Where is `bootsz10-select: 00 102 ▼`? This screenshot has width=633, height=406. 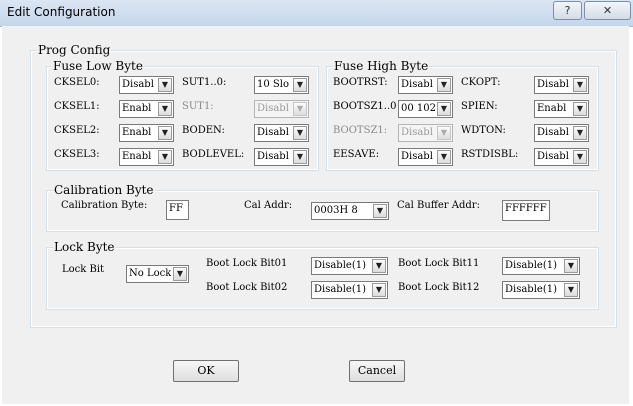 bootsz10-select: 00 102 ▼ is located at coordinates (425, 109).